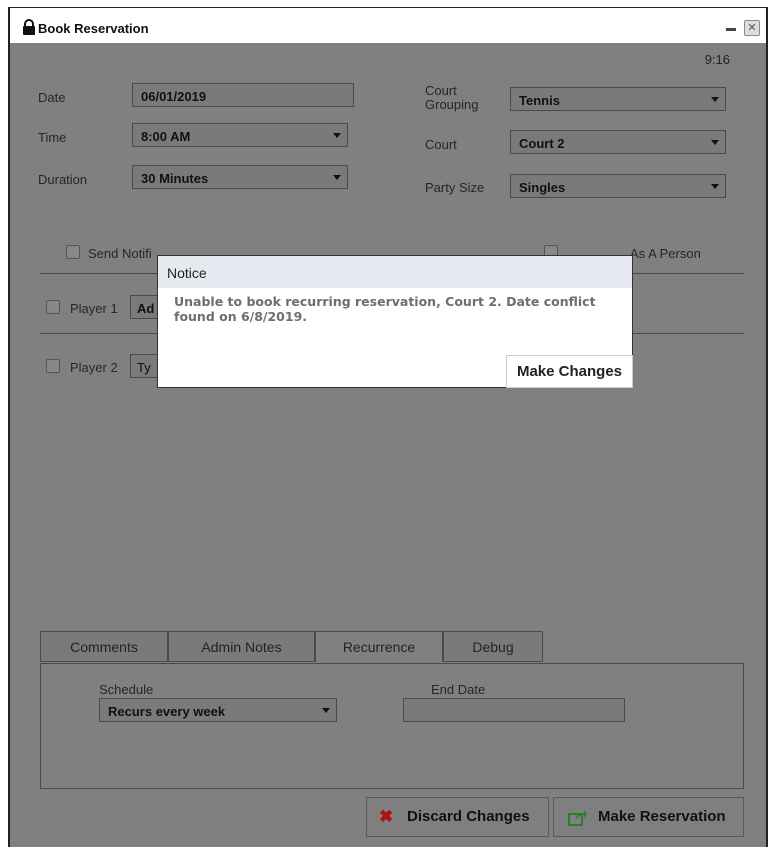  I want to click on share-icon, so click(577, 818).